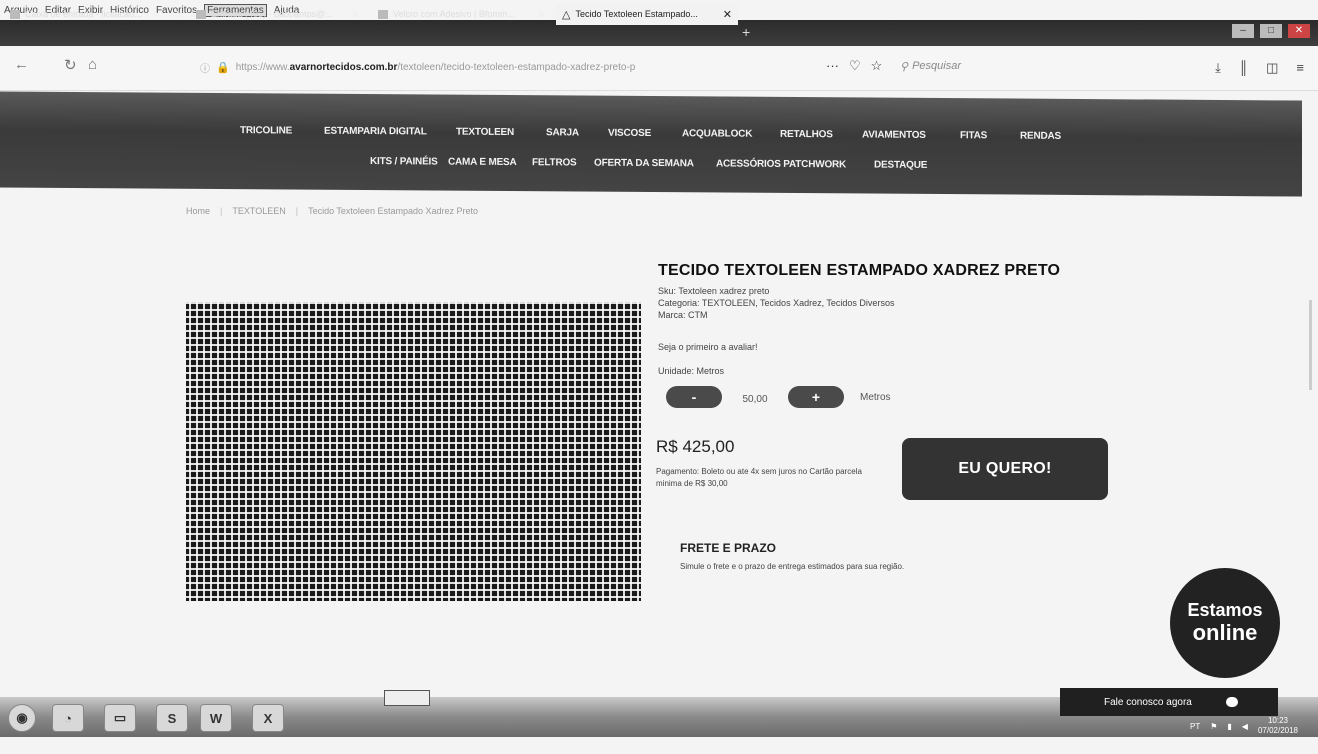  Describe the element at coordinates (1277, 720) in the screenshot. I see `clock-time: 10:23` at that location.